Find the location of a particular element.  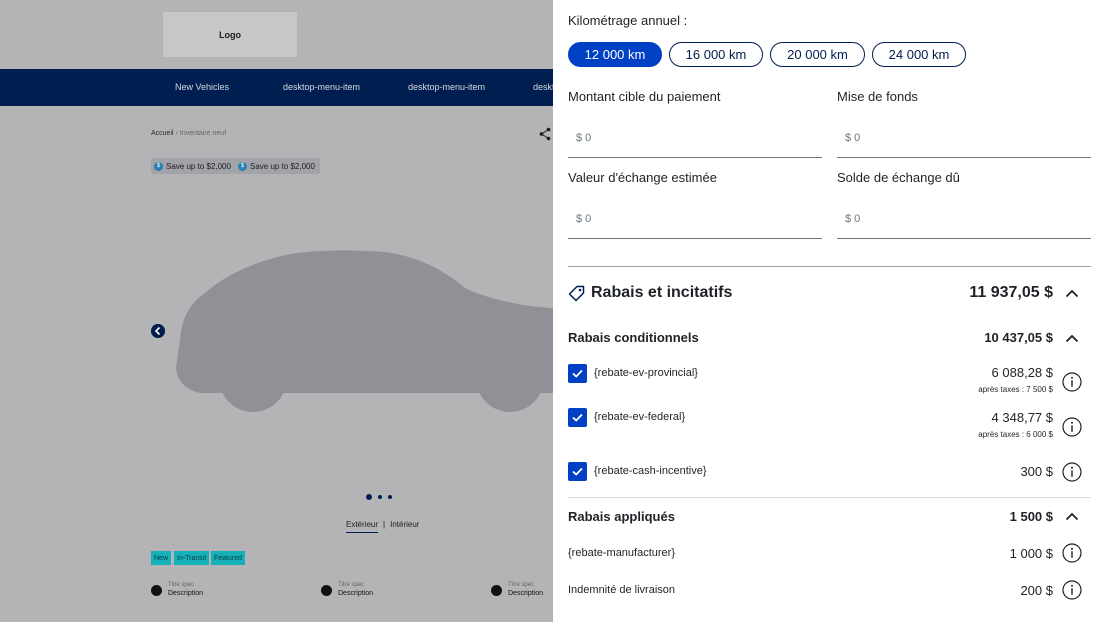

km-option-12000: 12 000 km is located at coordinates (615, 54).